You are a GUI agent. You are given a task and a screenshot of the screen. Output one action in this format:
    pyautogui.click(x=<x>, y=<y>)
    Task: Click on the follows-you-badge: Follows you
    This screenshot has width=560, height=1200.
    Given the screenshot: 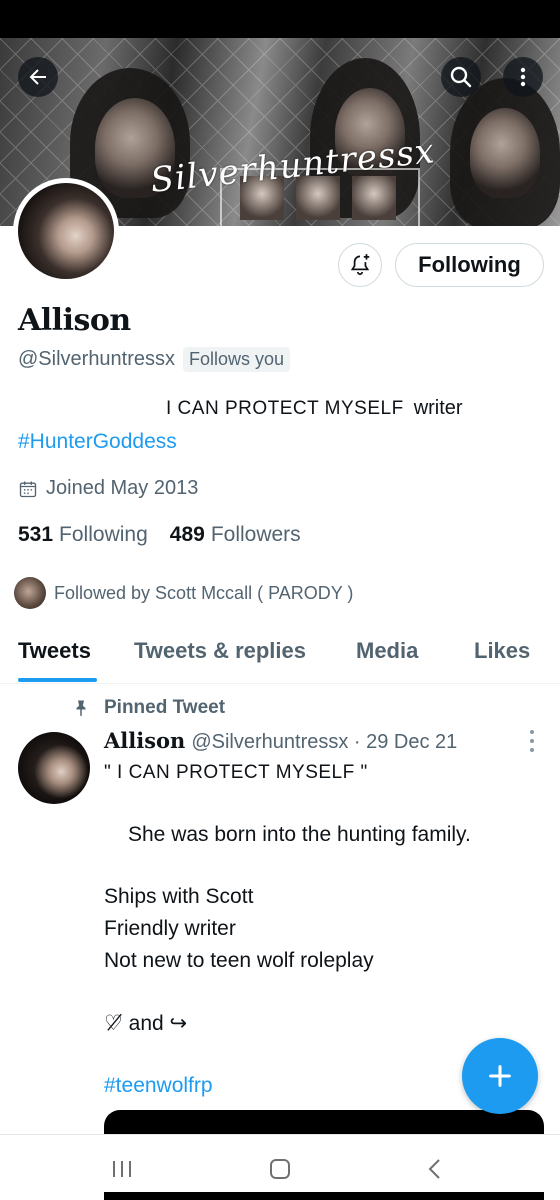 What is the action you would take?
    pyautogui.click(x=237, y=359)
    